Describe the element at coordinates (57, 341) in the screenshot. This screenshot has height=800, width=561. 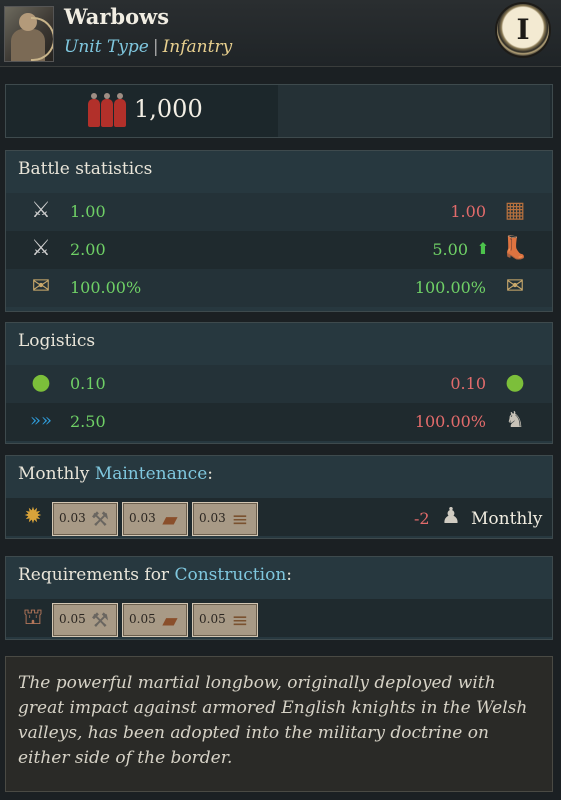
I see `section-title: Logistics` at that location.